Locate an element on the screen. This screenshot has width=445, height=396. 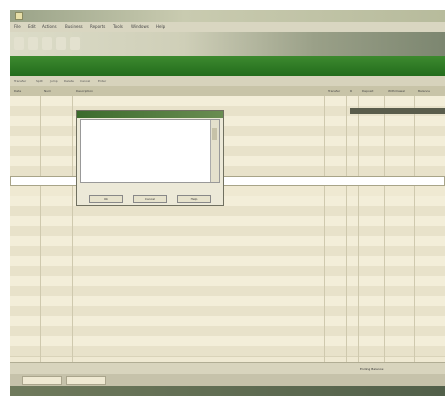
table-row is located at coordinates (227, 351).